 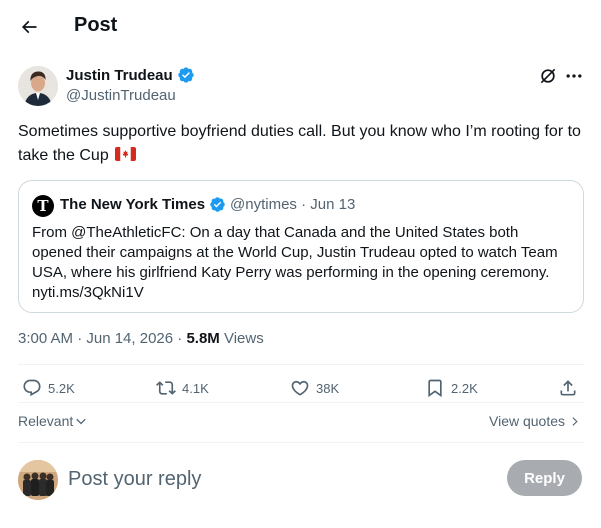 I want to click on top-bar: Post, so click(x=300, y=27).